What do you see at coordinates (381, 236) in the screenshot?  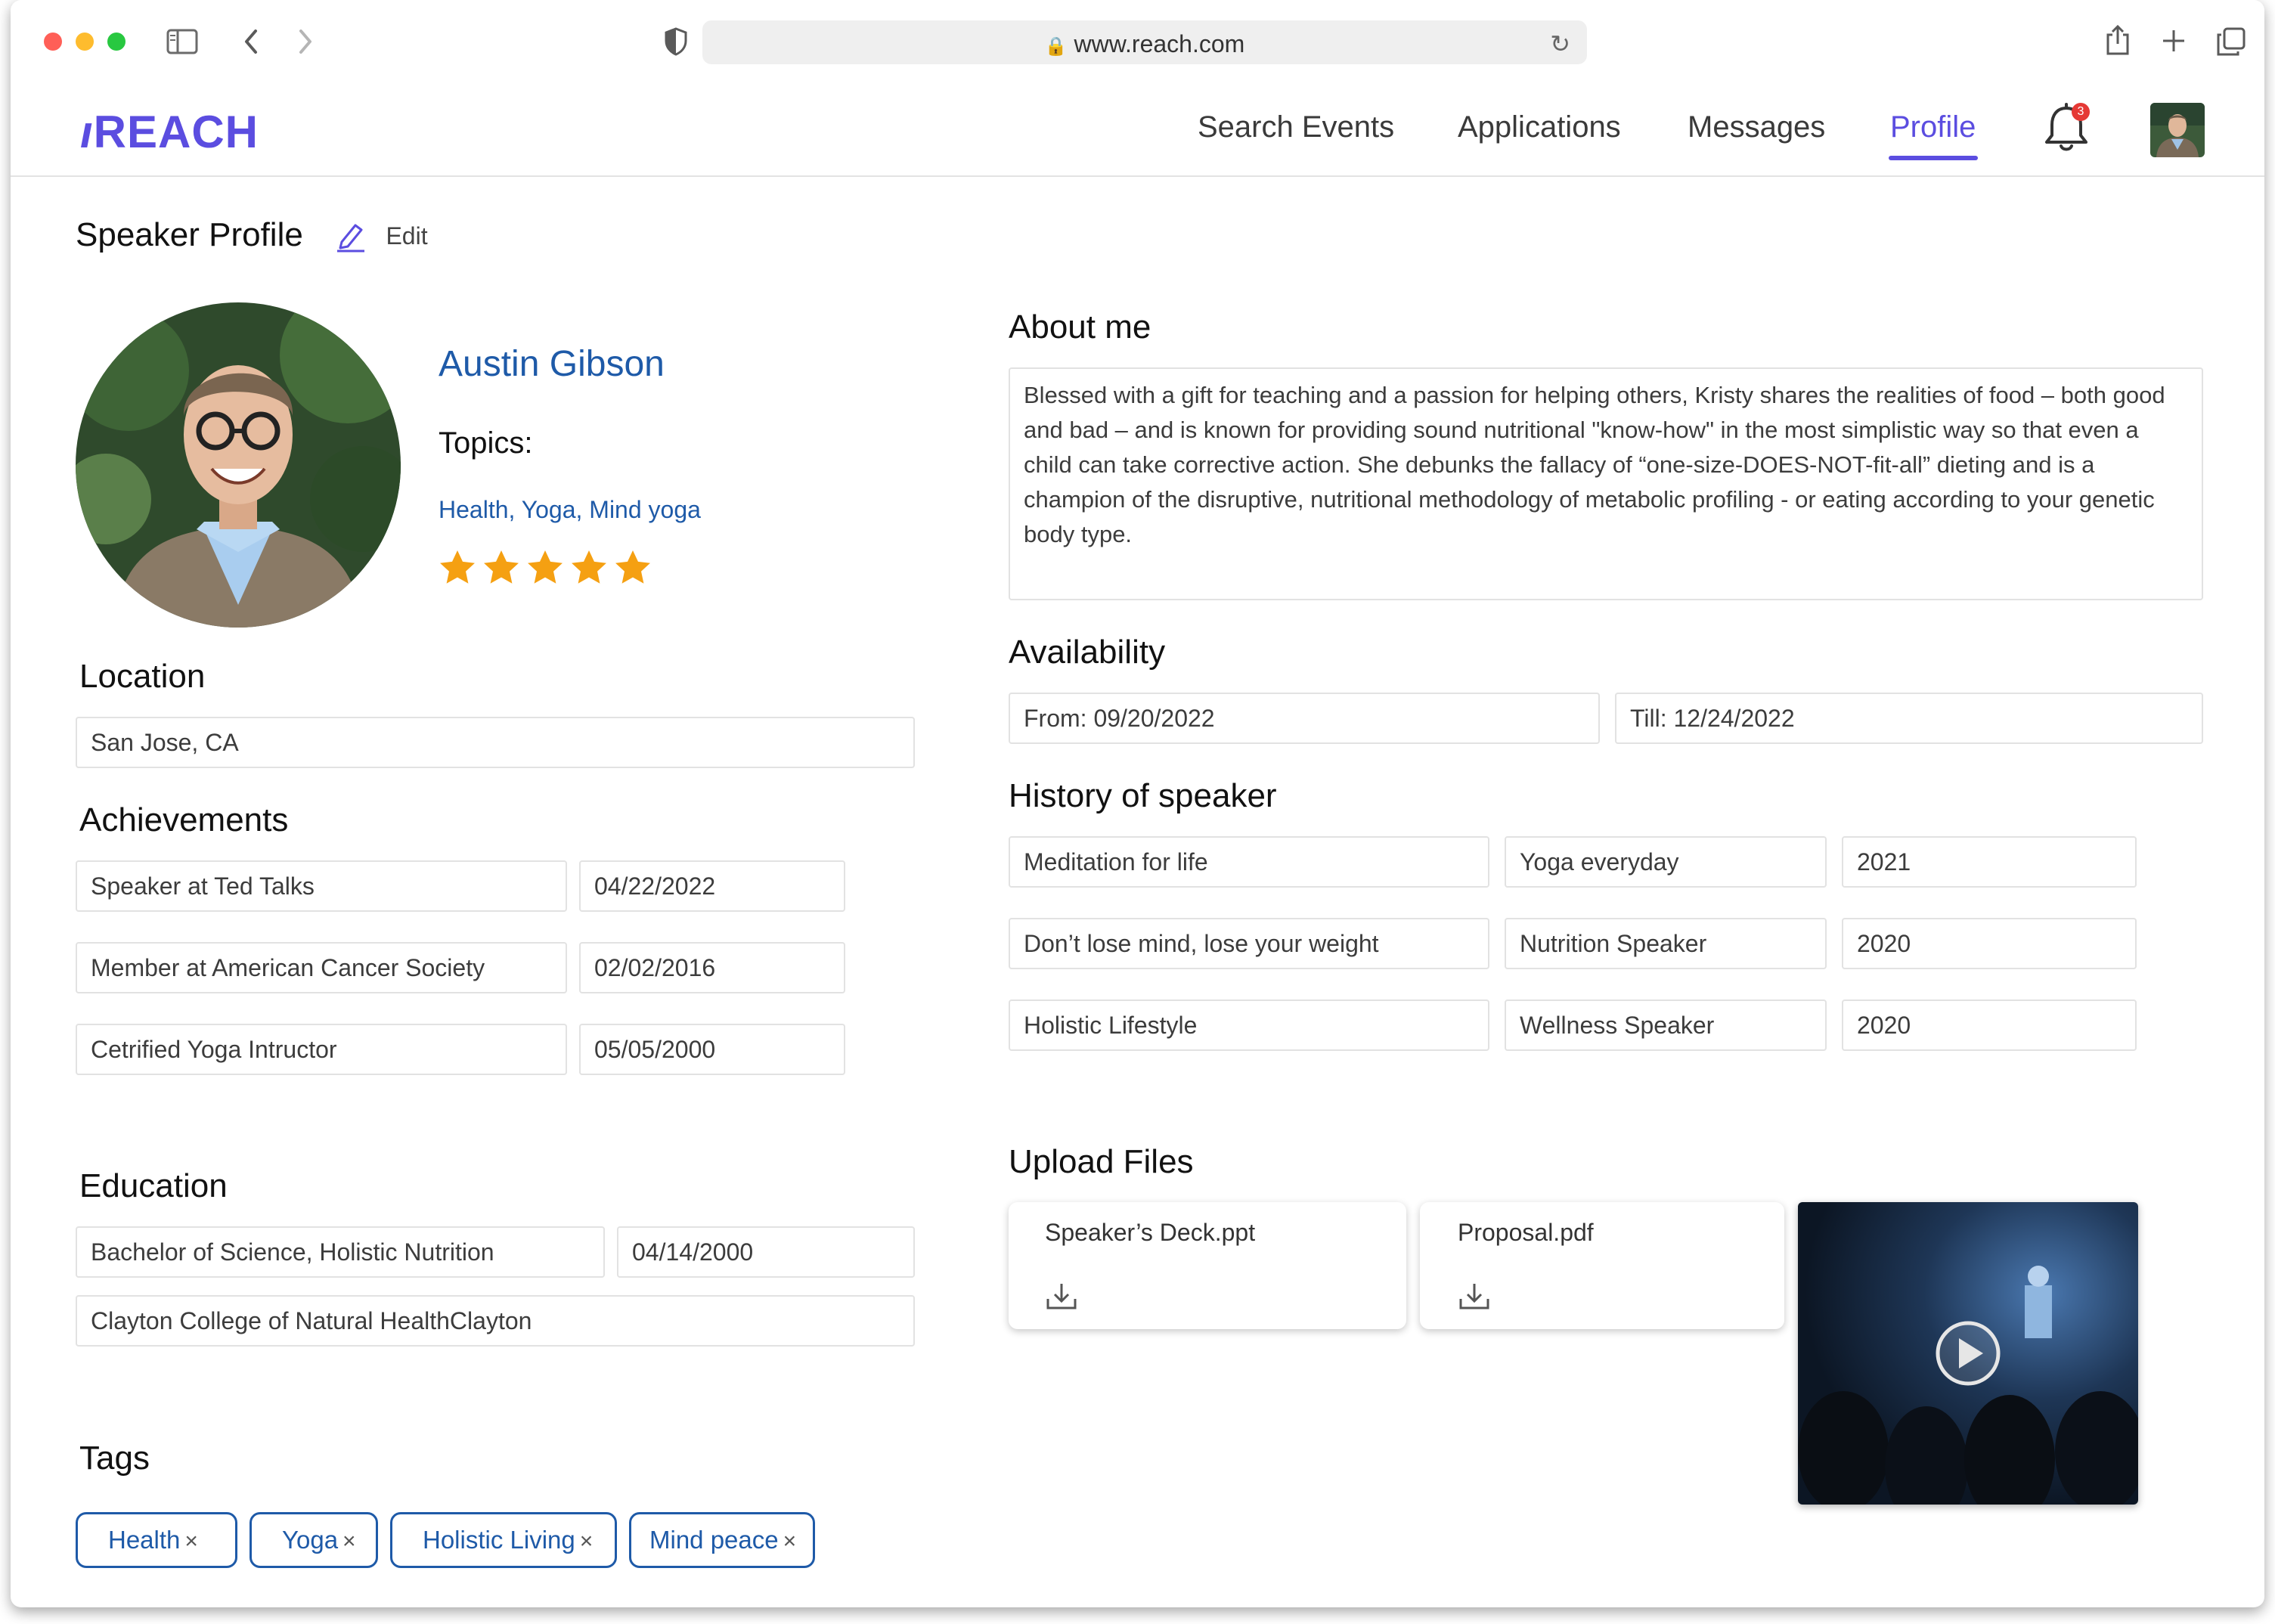 I see `edit-profile-button: Edit` at bounding box center [381, 236].